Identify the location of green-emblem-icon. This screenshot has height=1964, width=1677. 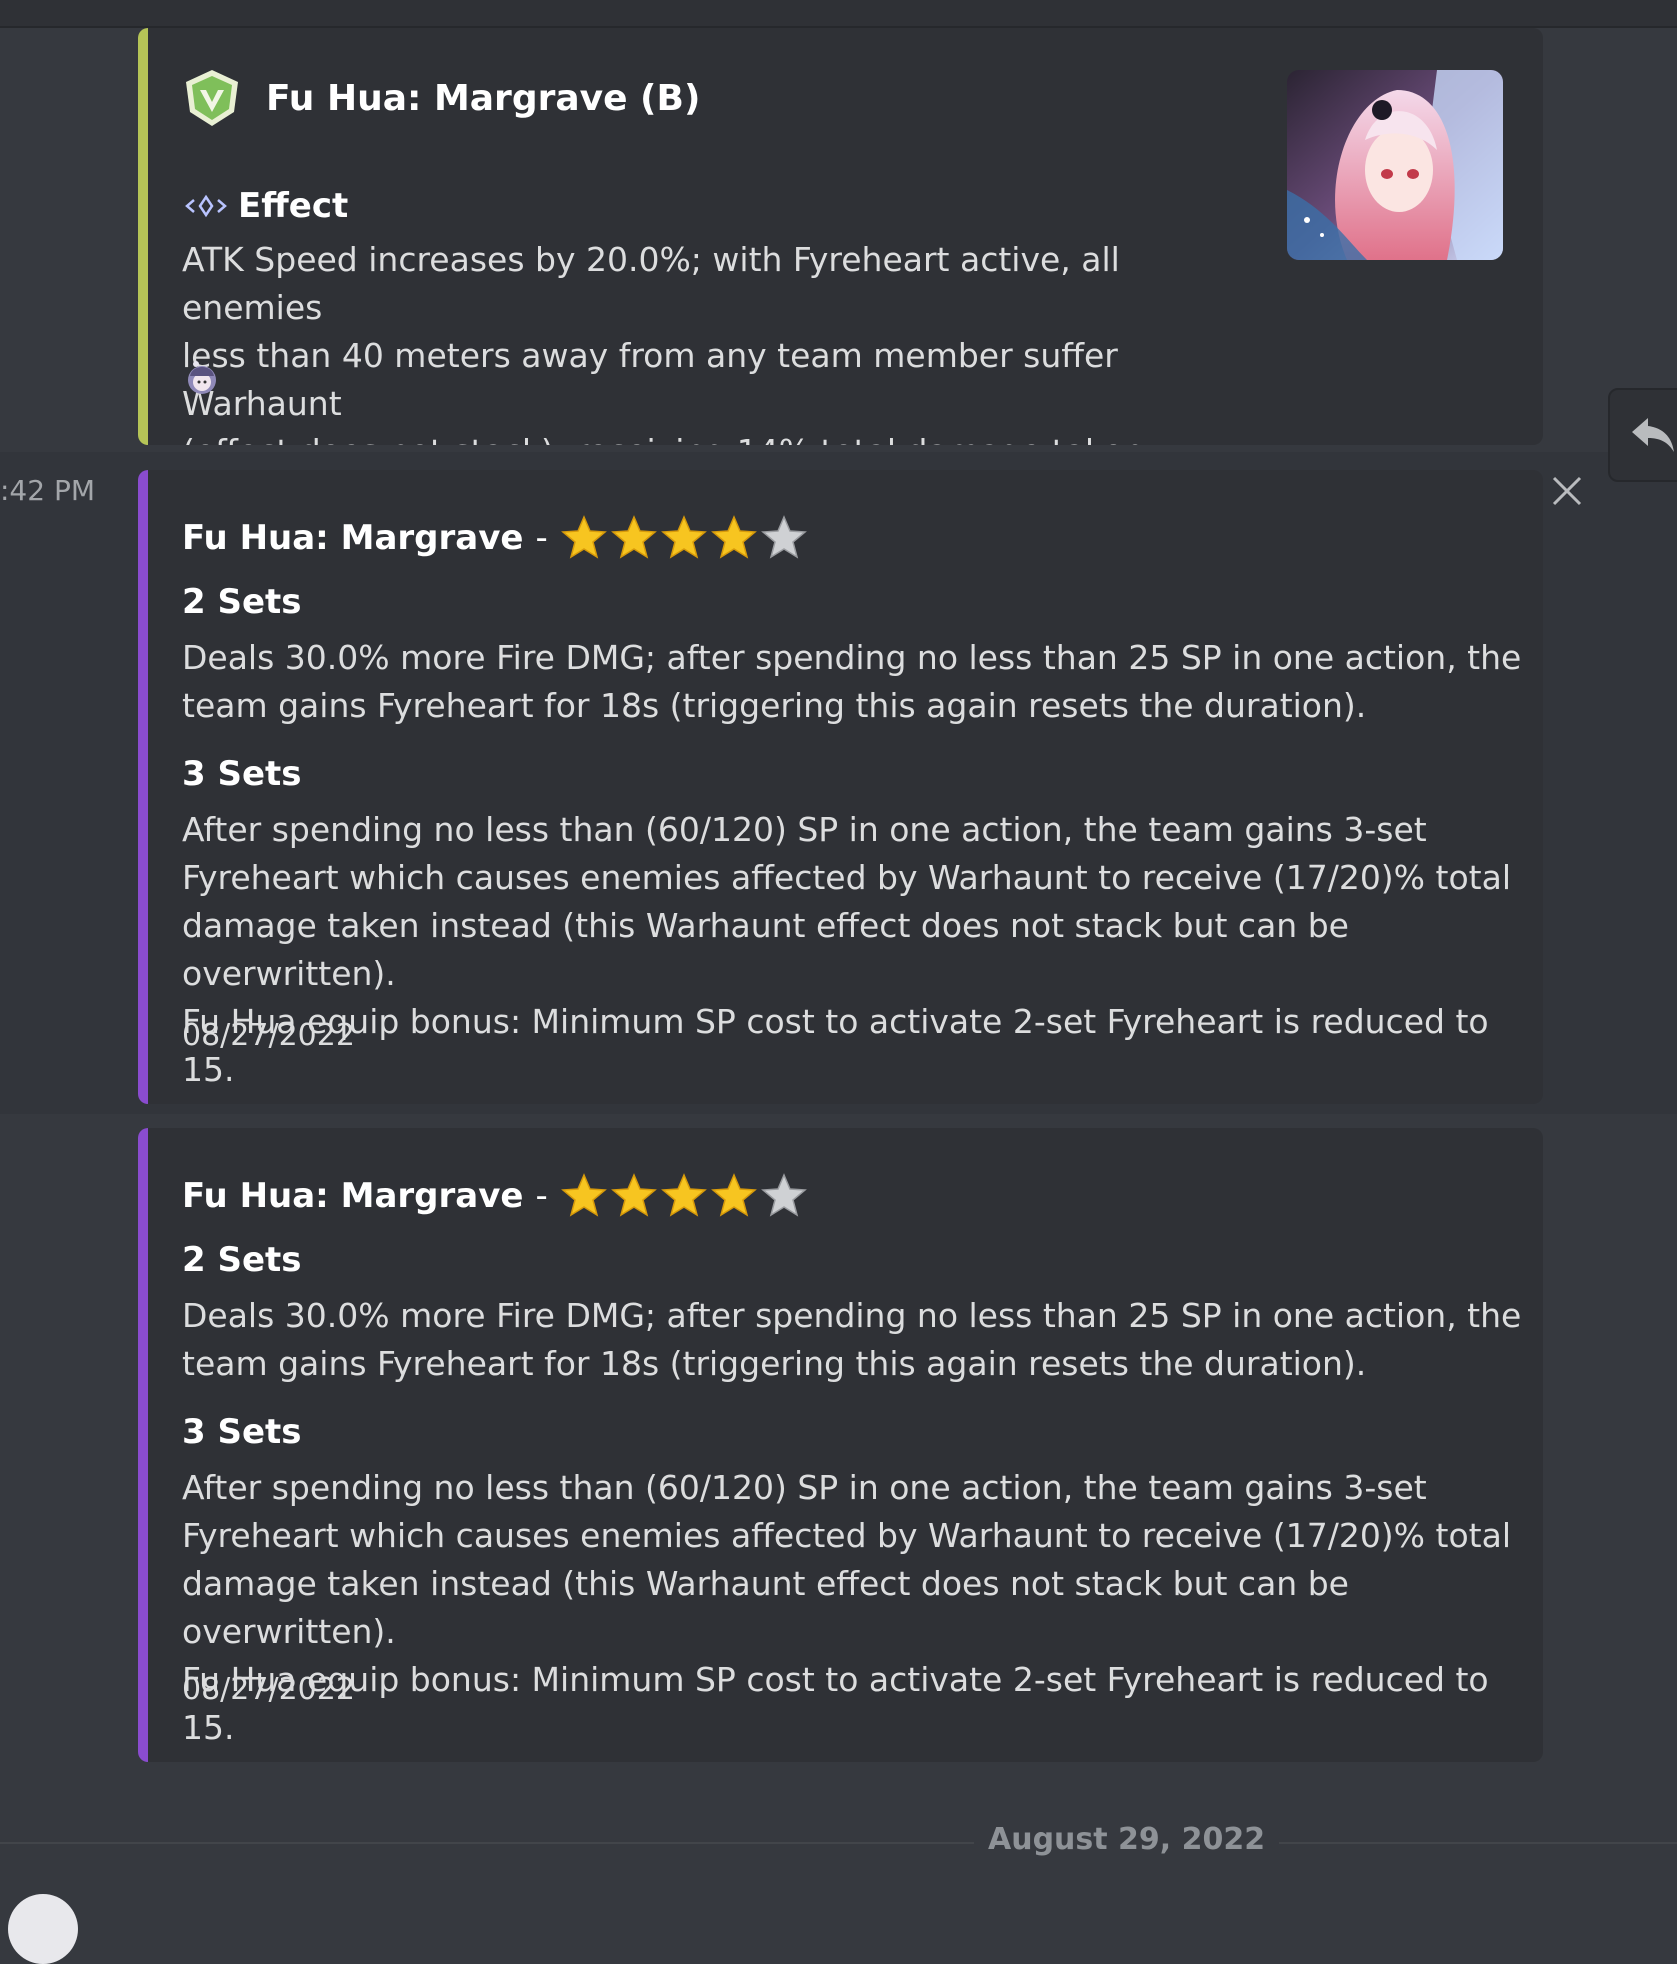
(212, 98).